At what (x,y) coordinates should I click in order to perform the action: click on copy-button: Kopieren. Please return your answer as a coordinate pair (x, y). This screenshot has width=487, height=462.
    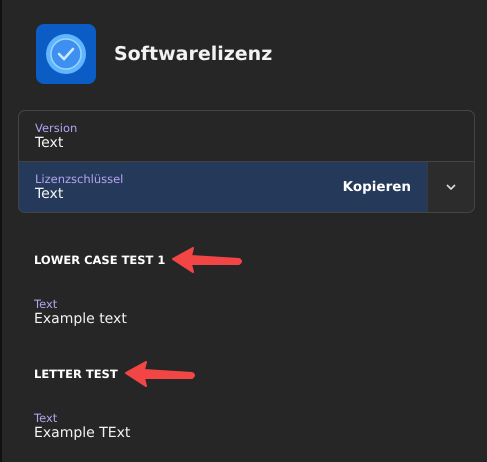
    Looking at the image, I should click on (376, 187).